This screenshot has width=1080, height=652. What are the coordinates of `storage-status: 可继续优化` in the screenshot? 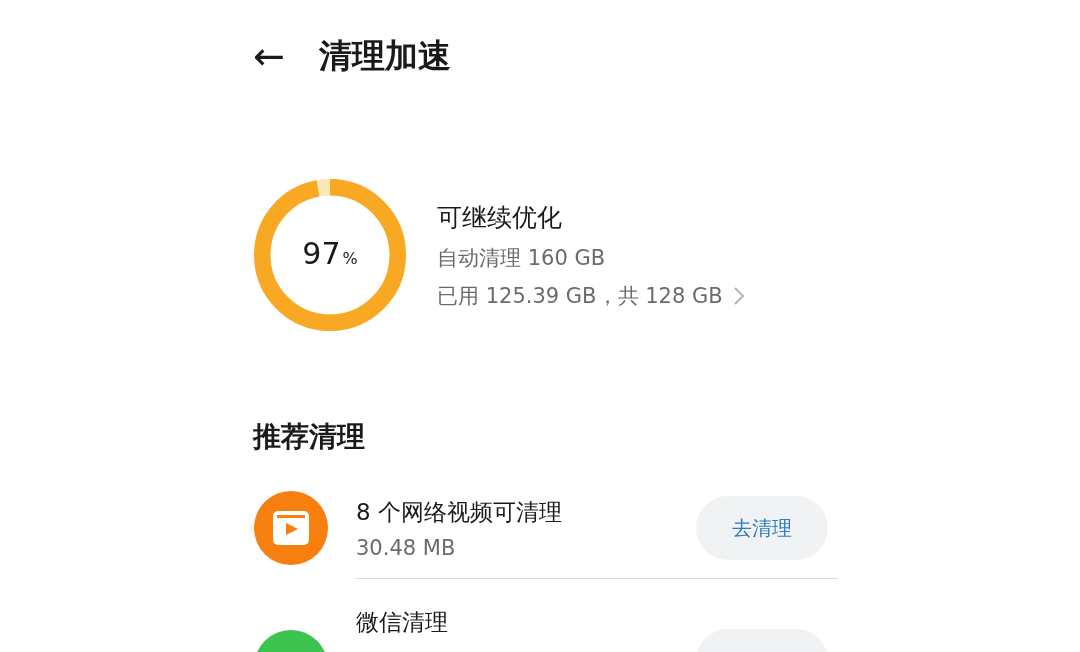 It's located at (499, 217).